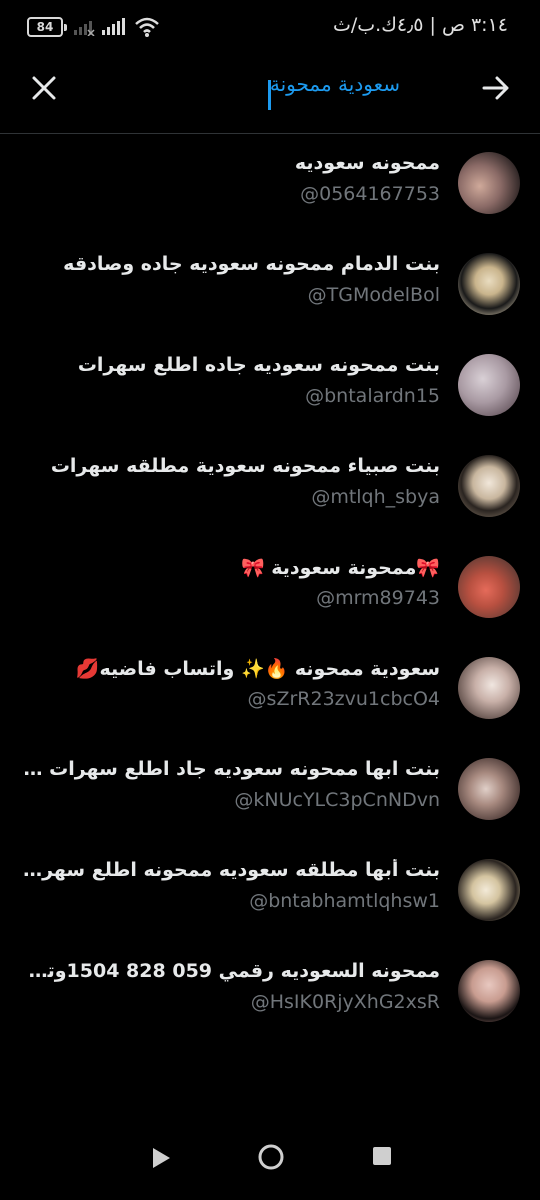  I want to click on battery-icon: 84, so click(47, 27).